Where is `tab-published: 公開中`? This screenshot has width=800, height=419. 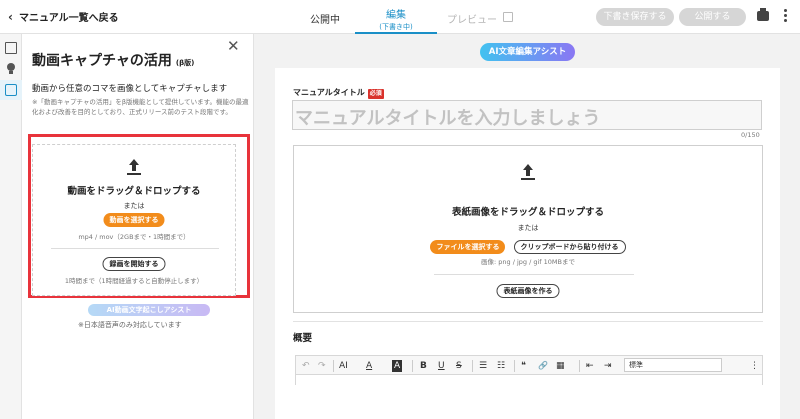 tab-published: 公開中 is located at coordinates (325, 17).